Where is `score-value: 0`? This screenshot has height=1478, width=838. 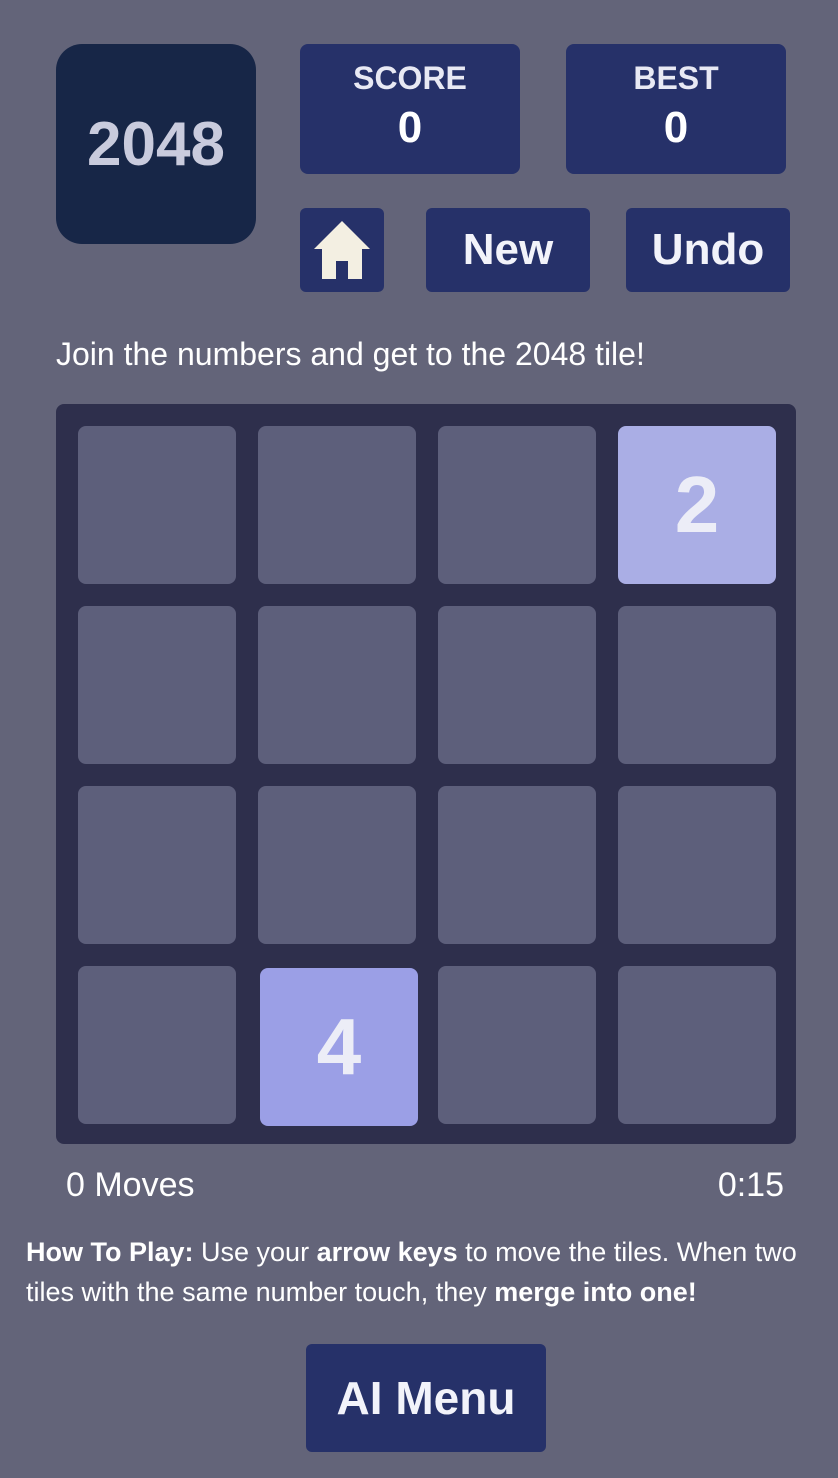
score-value: 0 is located at coordinates (410, 127).